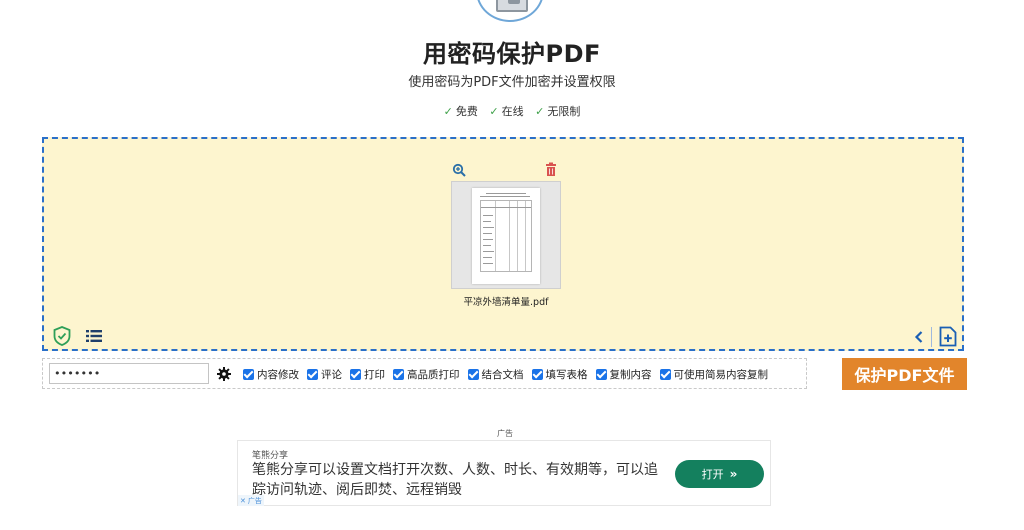  What do you see at coordinates (331, 374) in the screenshot?
I see `permission-label: 评论` at bounding box center [331, 374].